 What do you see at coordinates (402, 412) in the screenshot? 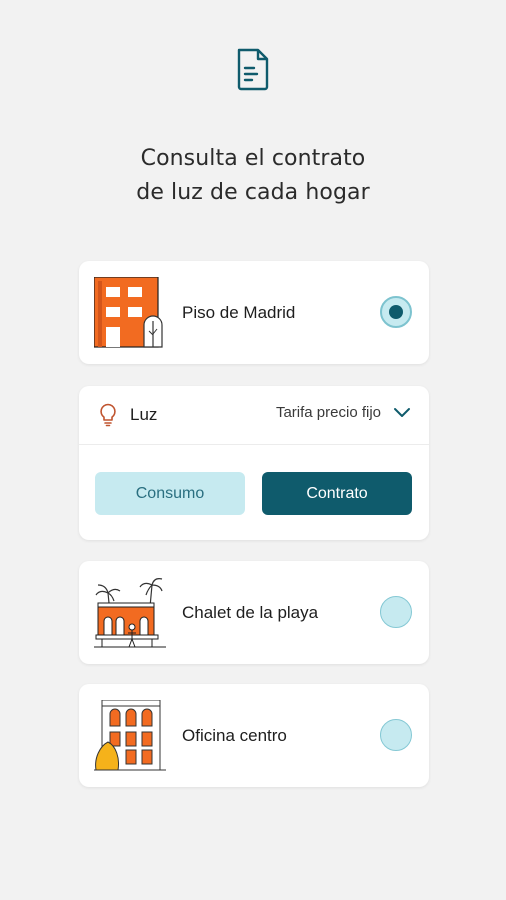
I see `chevron-down-icon` at bounding box center [402, 412].